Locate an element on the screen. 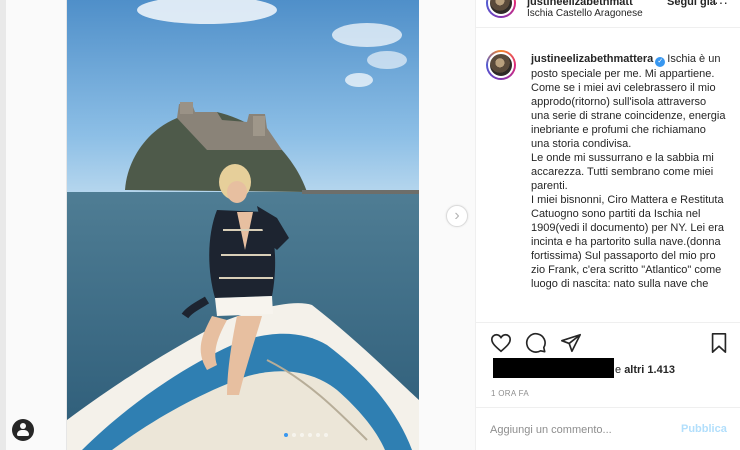 The image size is (740, 450). comment-box: Pubblica is located at coordinates (608, 428).